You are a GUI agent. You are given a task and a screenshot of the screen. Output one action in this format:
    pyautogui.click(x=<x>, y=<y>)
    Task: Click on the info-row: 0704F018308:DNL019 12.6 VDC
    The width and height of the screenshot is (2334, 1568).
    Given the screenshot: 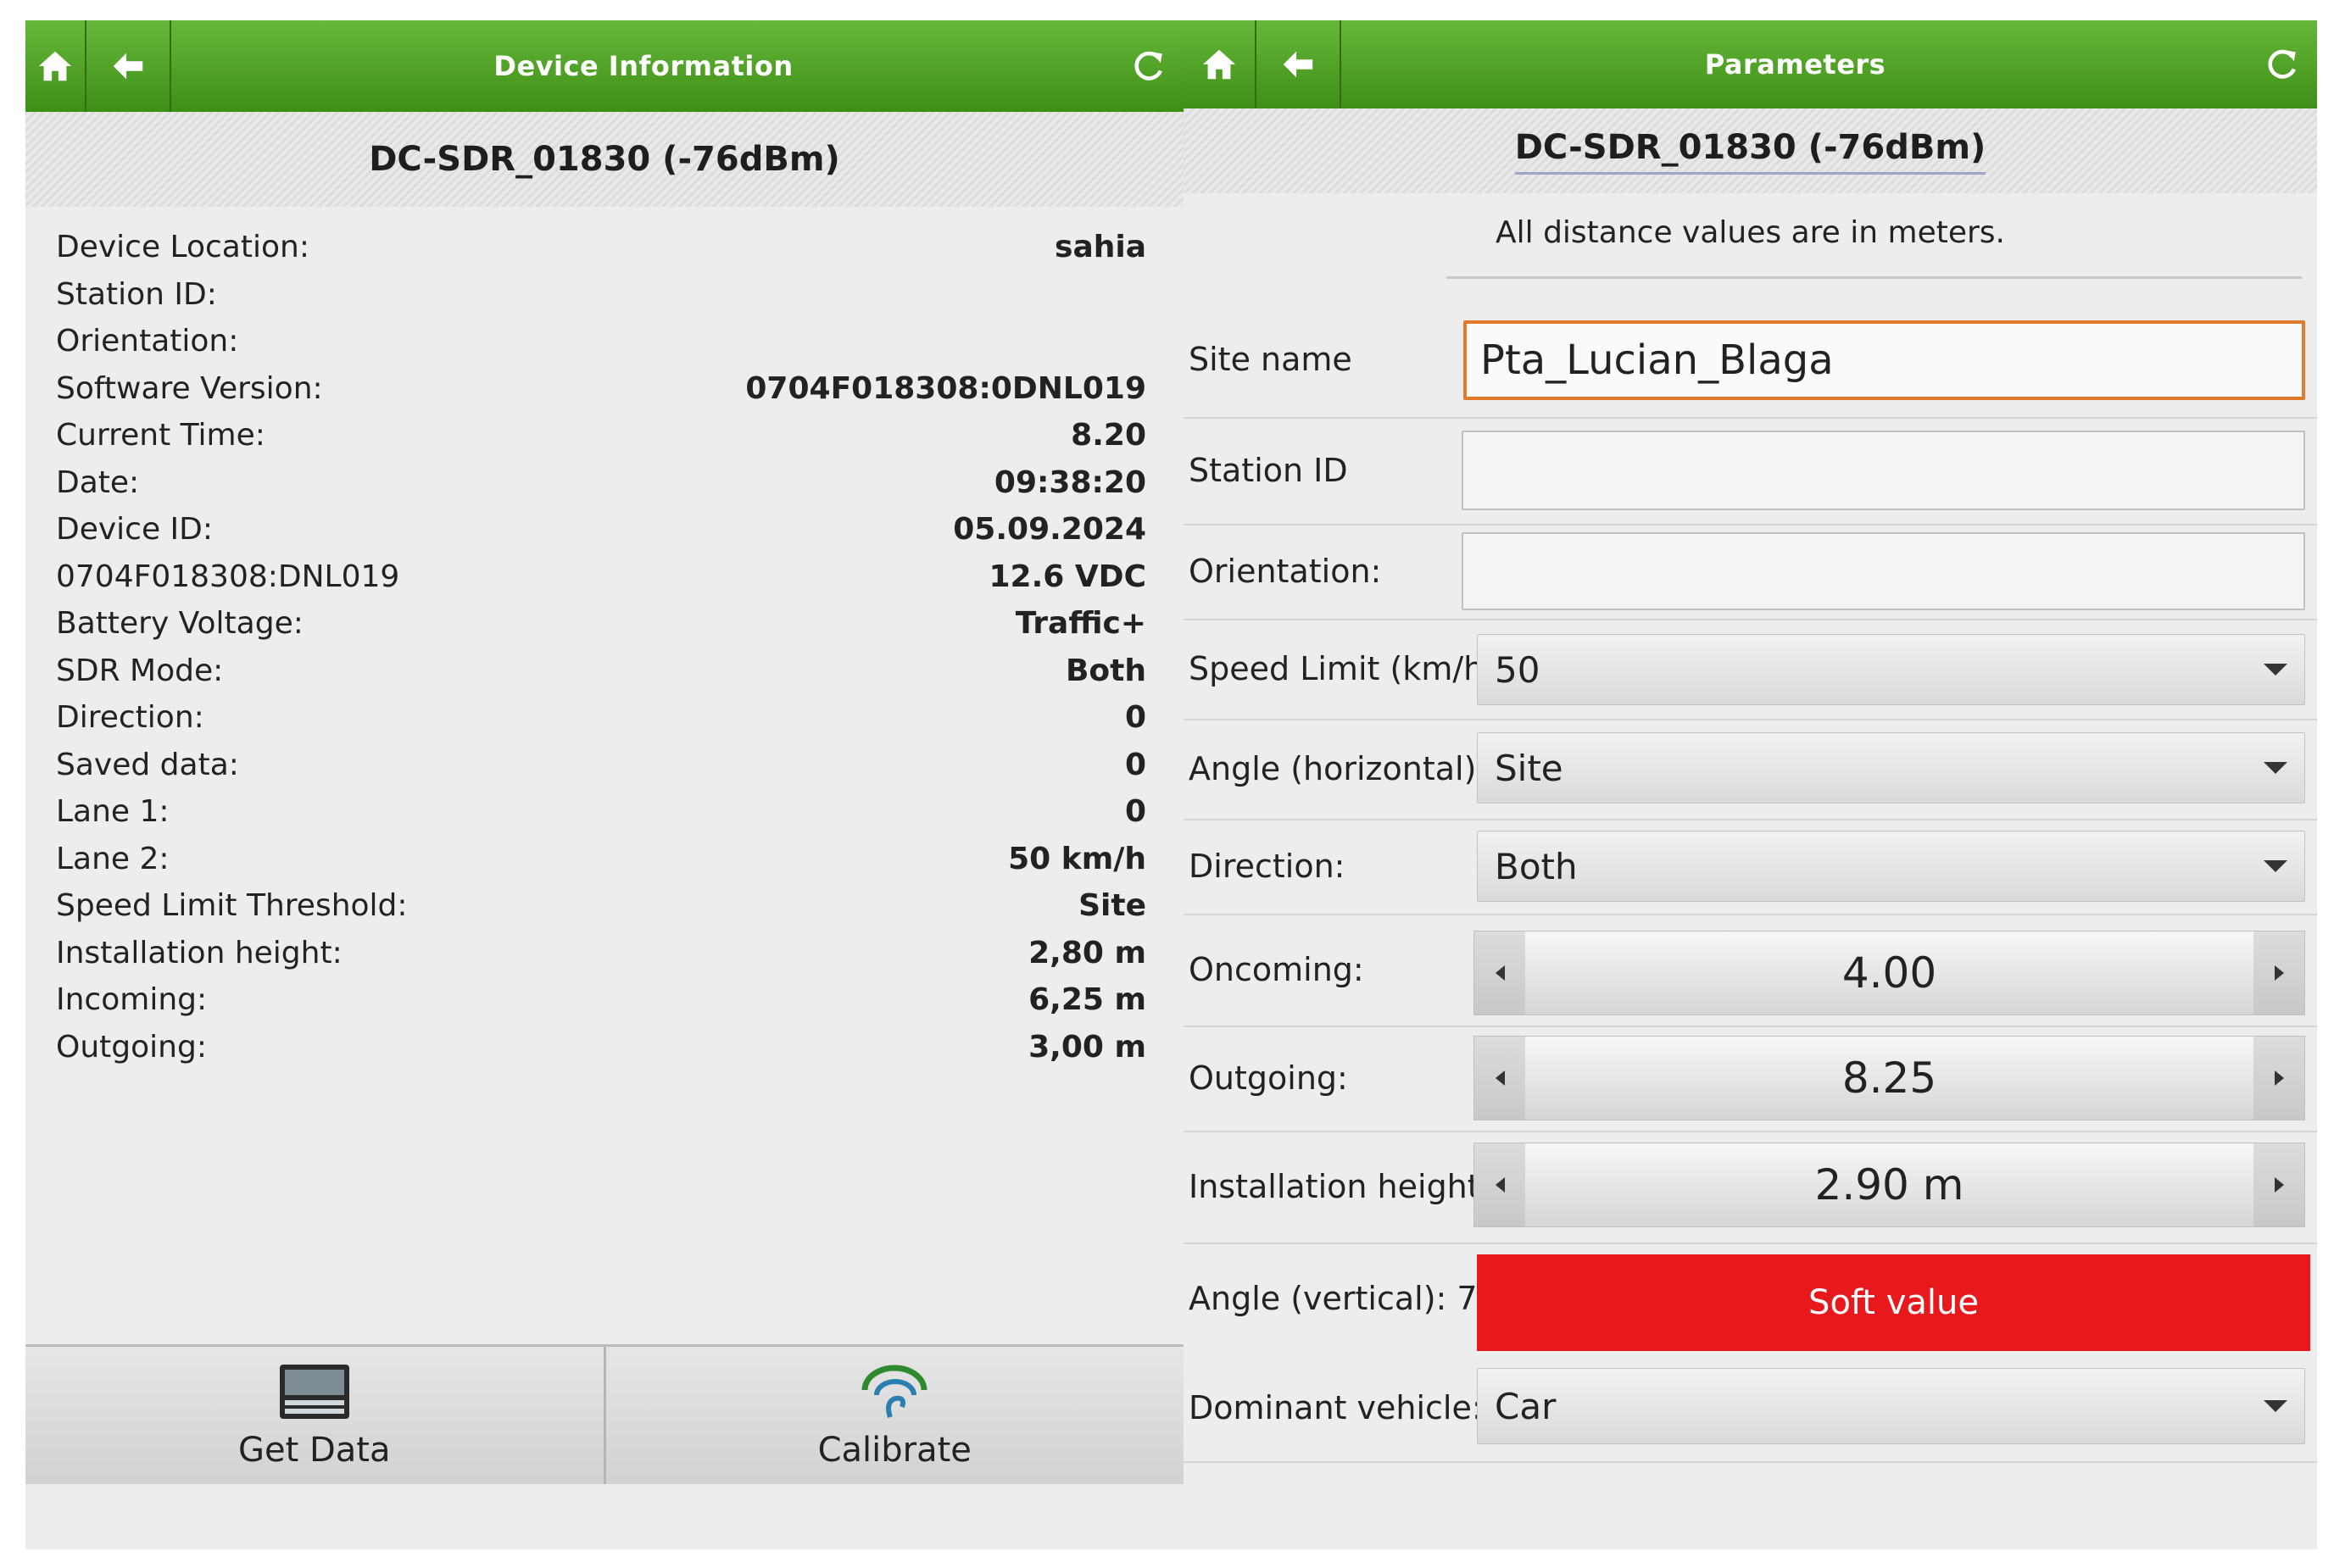 What is the action you would take?
    pyautogui.click(x=601, y=577)
    